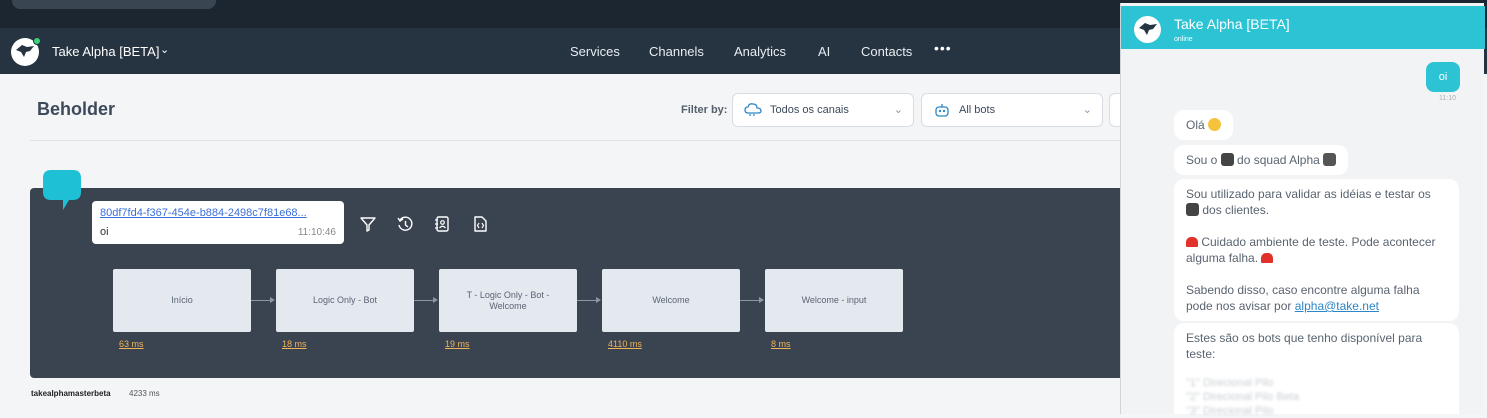  I want to click on flow-node: Logic Only - Bot, so click(345, 300).